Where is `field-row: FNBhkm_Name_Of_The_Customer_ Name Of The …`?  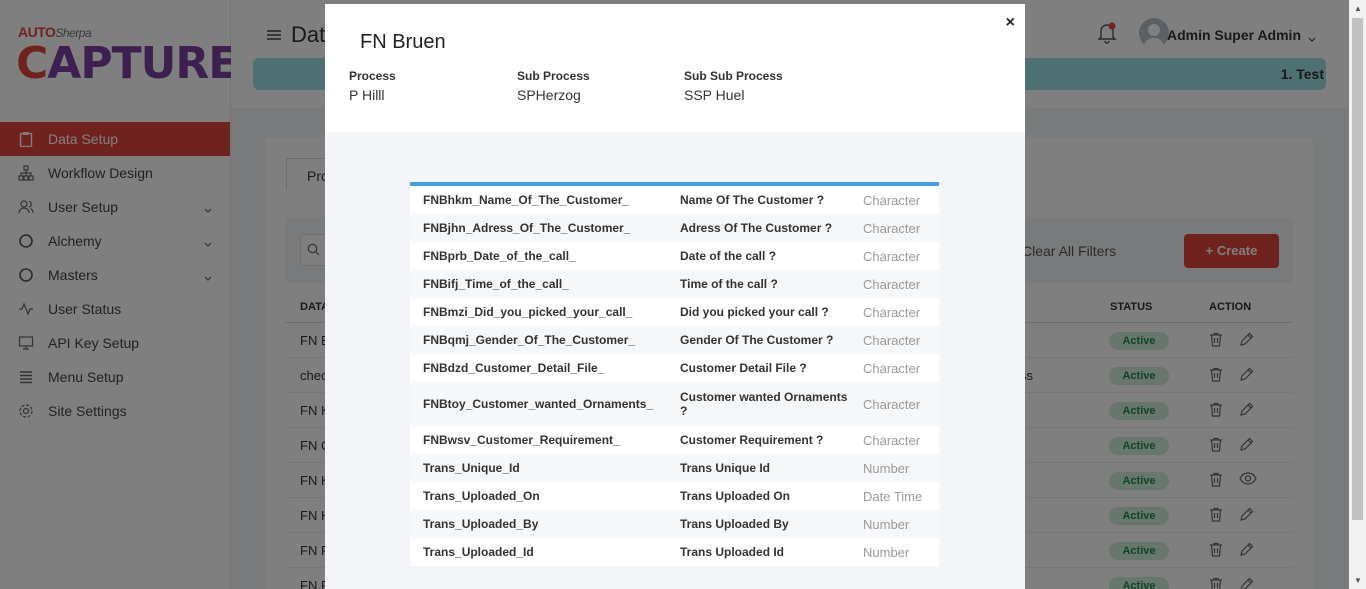 field-row: FNBhkm_Name_Of_The_Customer_ Name Of The … is located at coordinates (674, 200).